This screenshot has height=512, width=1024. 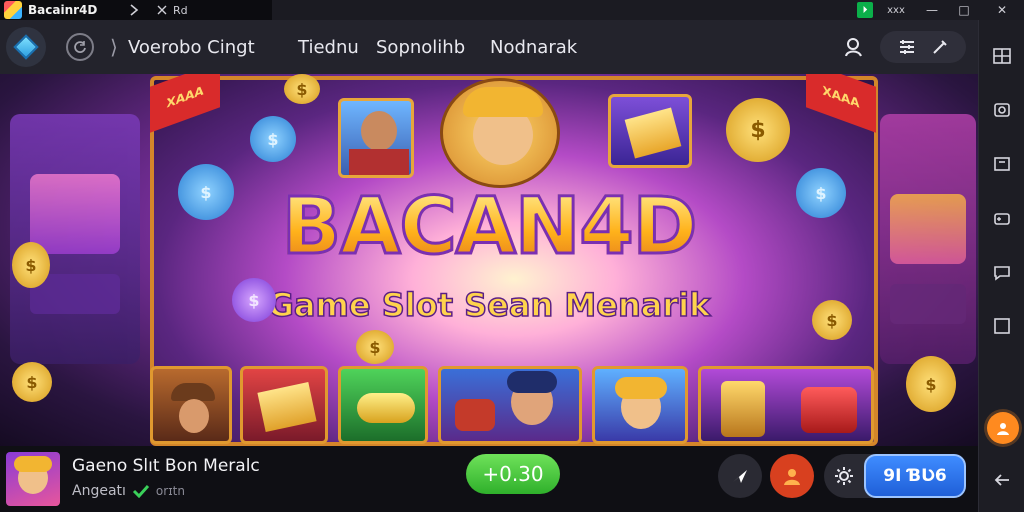 What do you see at coordinates (31, 265) in the screenshot?
I see `coin-gold-3: $` at bounding box center [31, 265].